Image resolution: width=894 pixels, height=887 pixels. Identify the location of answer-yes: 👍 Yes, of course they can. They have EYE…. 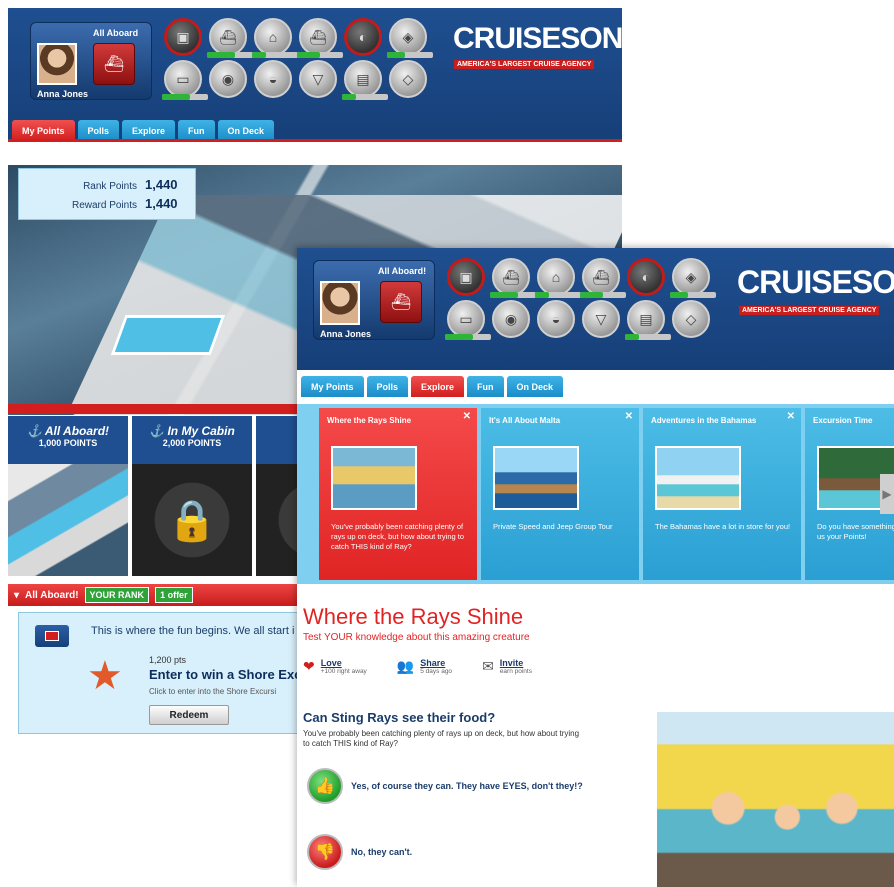
(454, 786).